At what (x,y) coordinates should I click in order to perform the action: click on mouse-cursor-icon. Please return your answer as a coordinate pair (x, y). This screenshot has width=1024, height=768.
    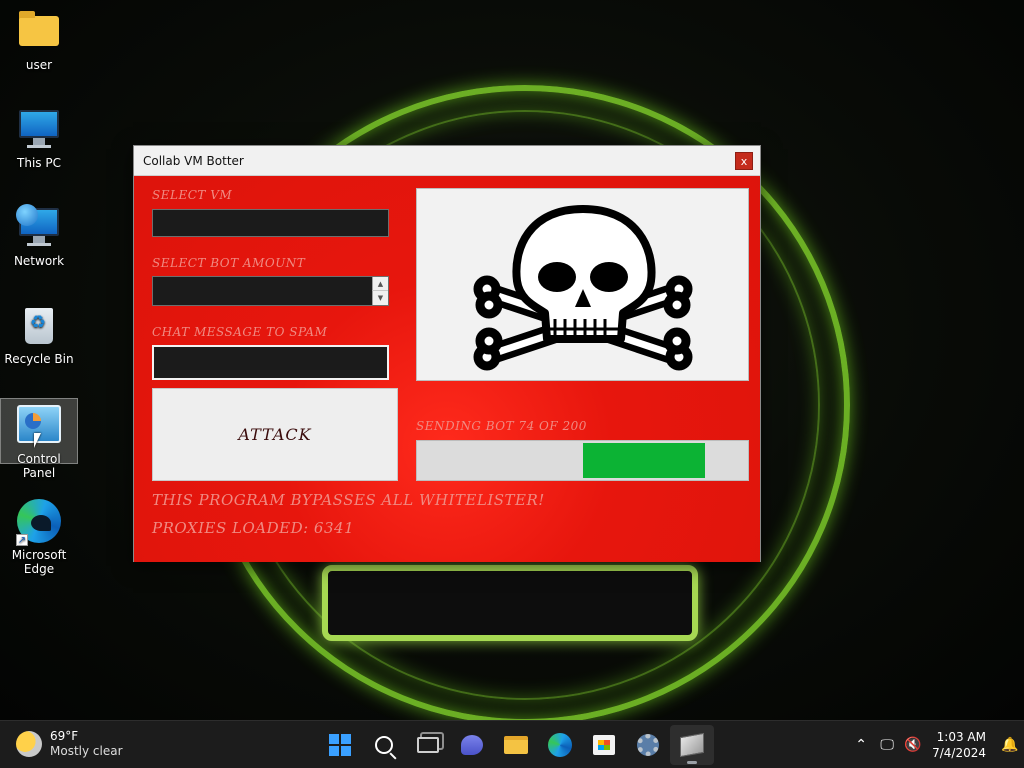
    Looking at the image, I should click on (37, 440).